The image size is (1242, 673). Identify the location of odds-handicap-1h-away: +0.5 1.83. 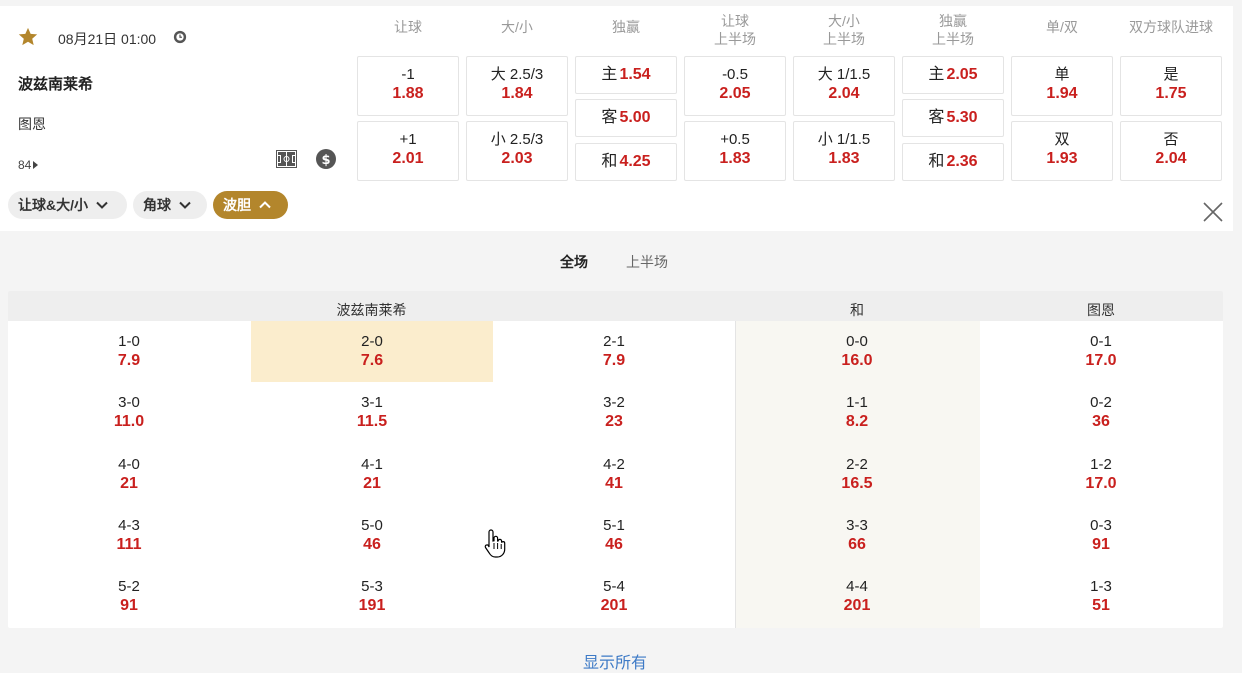
(735, 151).